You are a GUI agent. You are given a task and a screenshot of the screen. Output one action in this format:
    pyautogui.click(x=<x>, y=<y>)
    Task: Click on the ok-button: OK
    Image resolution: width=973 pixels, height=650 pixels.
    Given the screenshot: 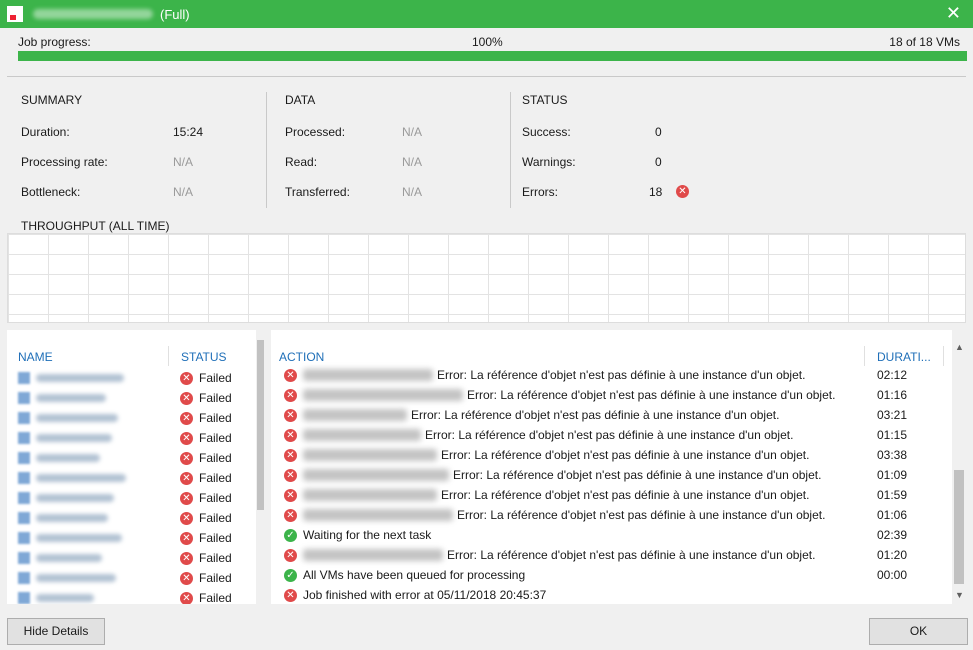 What is the action you would take?
    pyautogui.click(x=918, y=631)
    